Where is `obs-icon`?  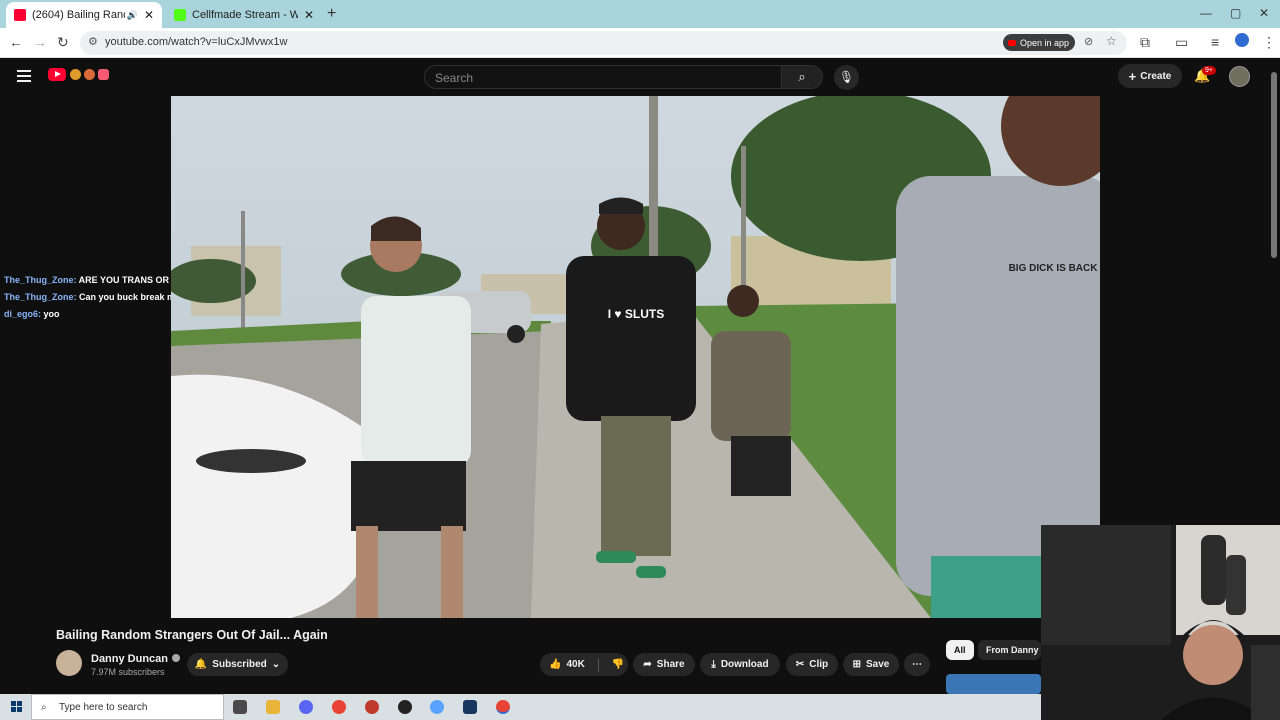
obs-icon is located at coordinates (405, 707).